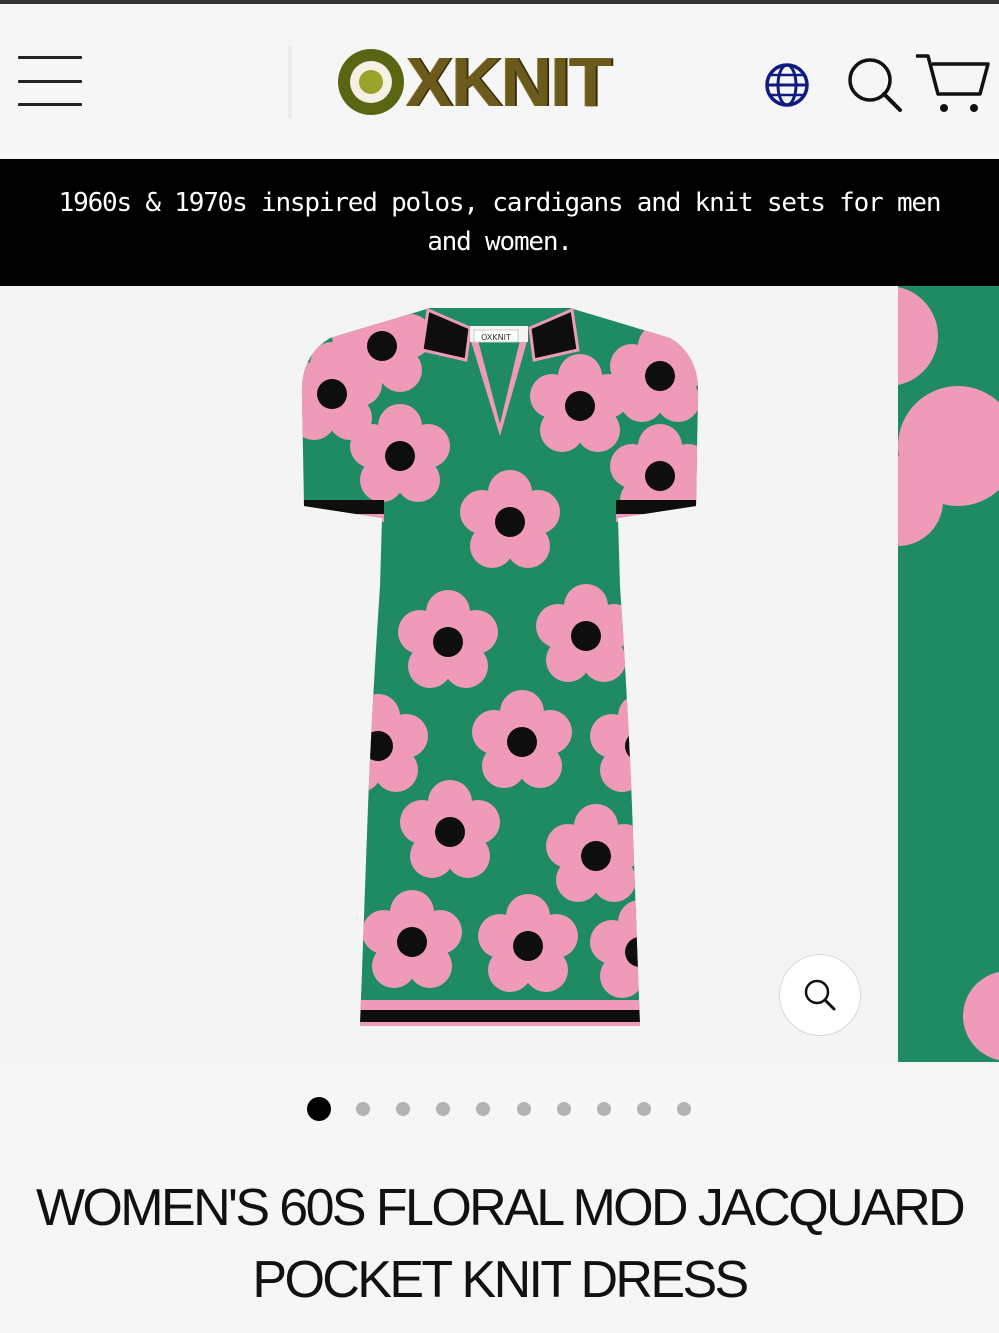 The width and height of the screenshot is (999, 1333). Describe the element at coordinates (500, 1280) in the screenshot. I see `product-title-line2: POCKET KNIT DRESS` at that location.